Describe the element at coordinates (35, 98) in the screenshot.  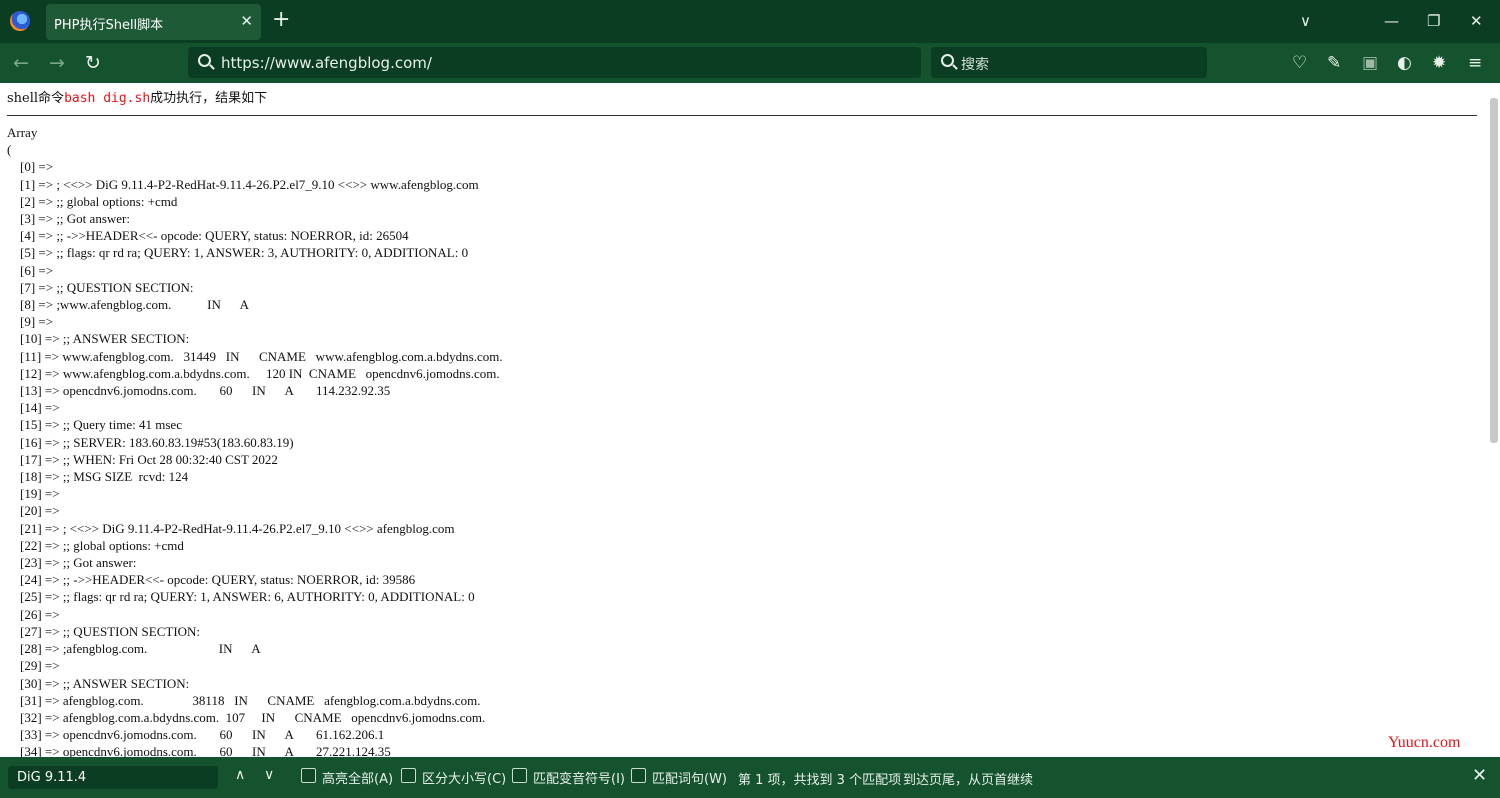
I see `headline-prefix: shell命令` at that location.